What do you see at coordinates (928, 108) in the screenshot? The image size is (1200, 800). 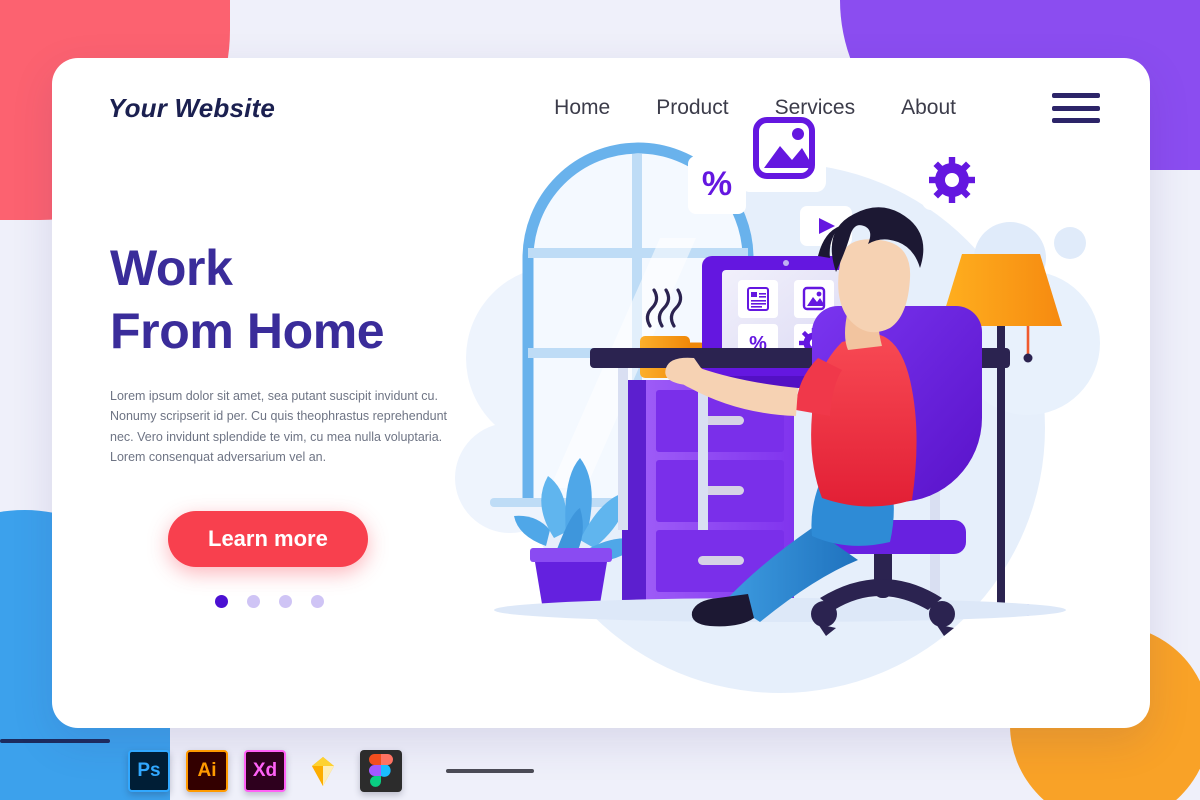 I see `nav-item-about: About` at bounding box center [928, 108].